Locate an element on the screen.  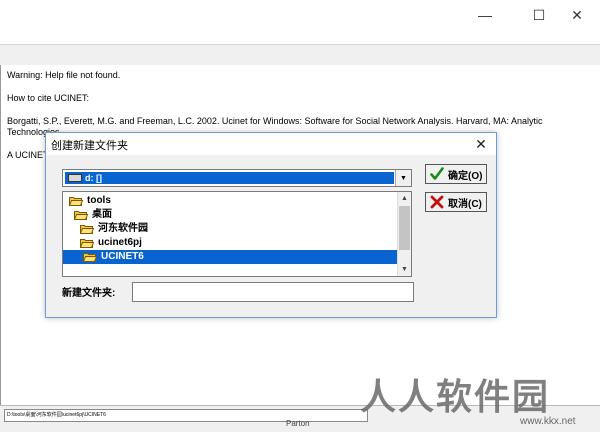
folder-item: 河东软件园 is located at coordinates (114, 229).